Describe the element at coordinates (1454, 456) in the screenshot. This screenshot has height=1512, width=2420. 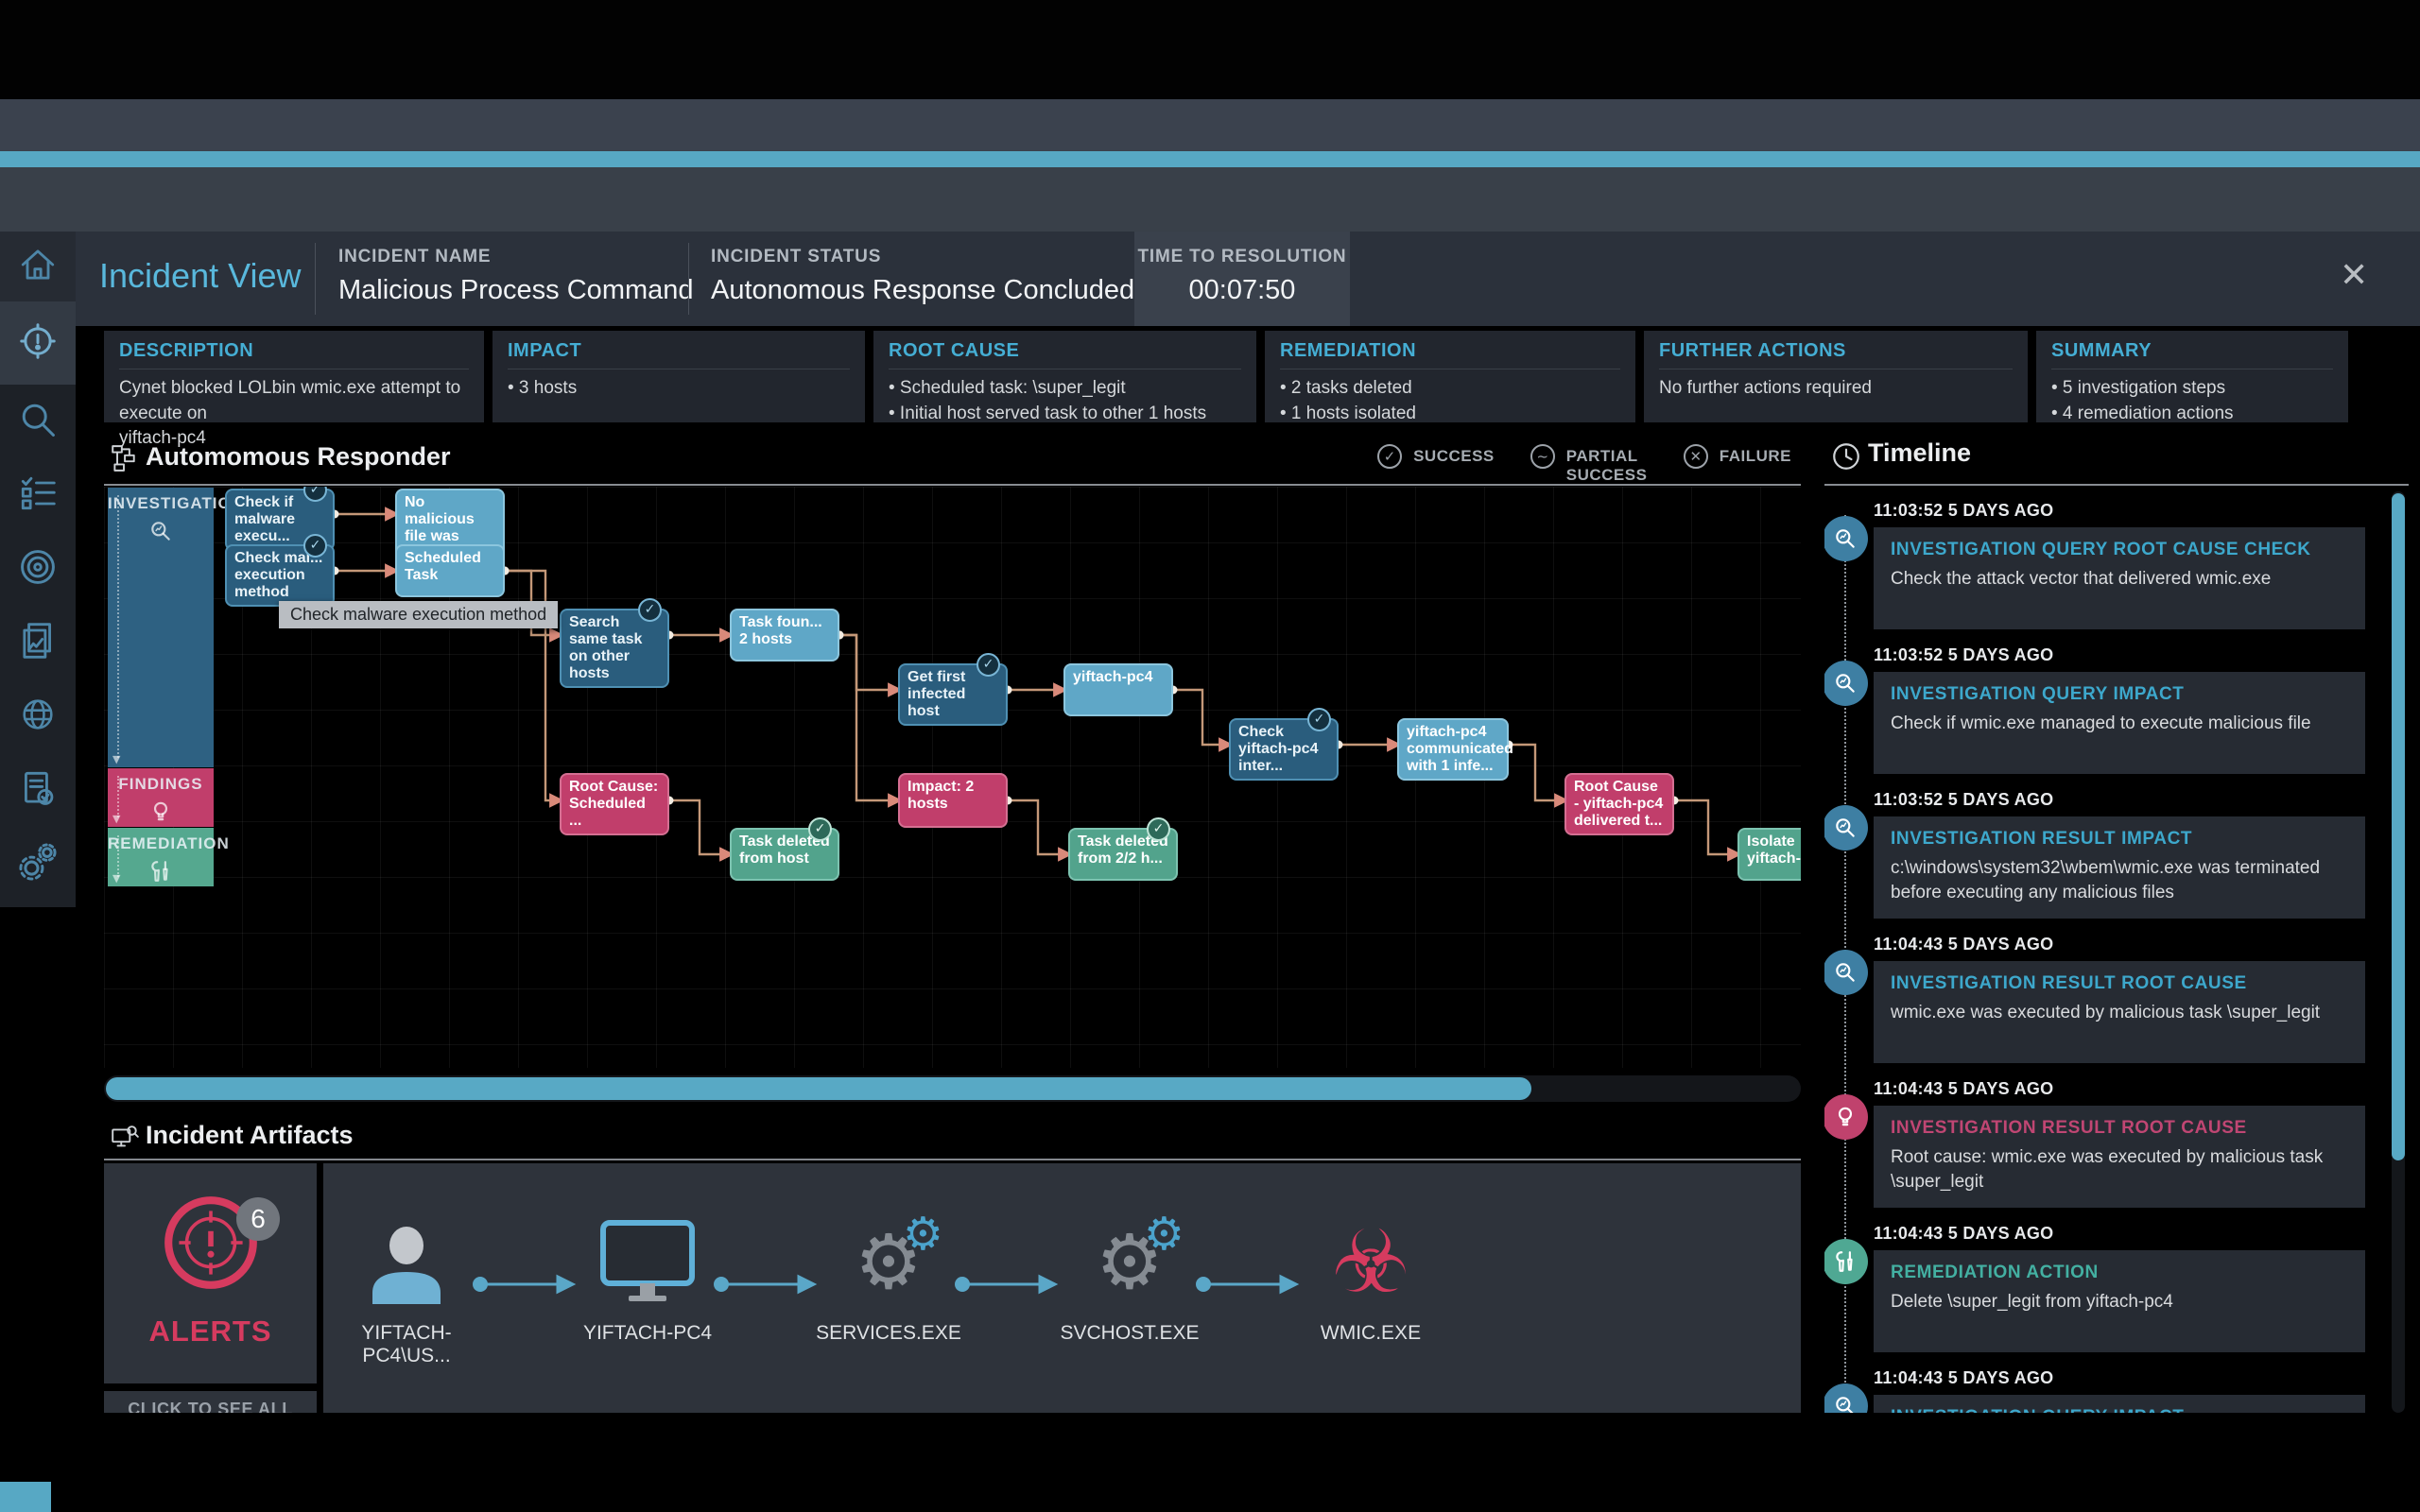
I see `legend-label: SUCCESS` at that location.